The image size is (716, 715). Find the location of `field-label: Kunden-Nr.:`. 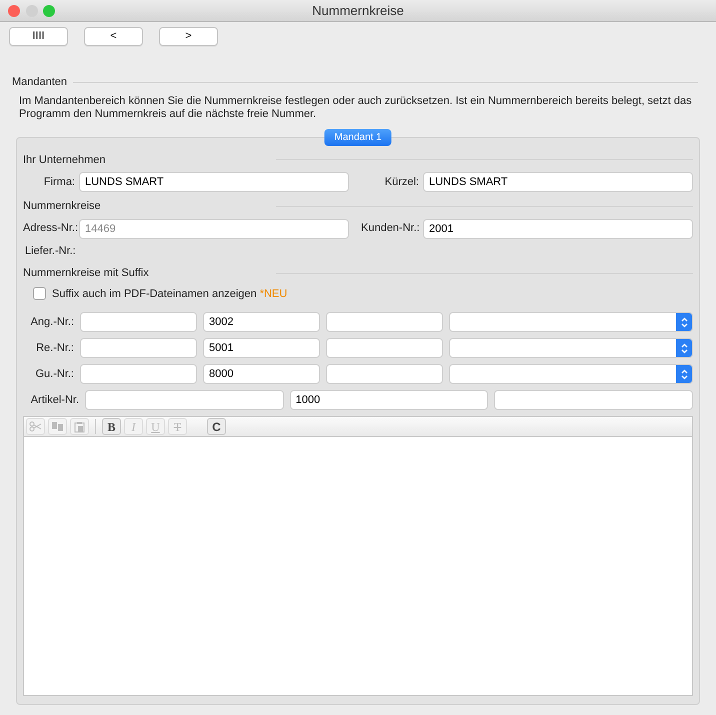

field-label: Kunden-Nr.: is located at coordinates (390, 228).